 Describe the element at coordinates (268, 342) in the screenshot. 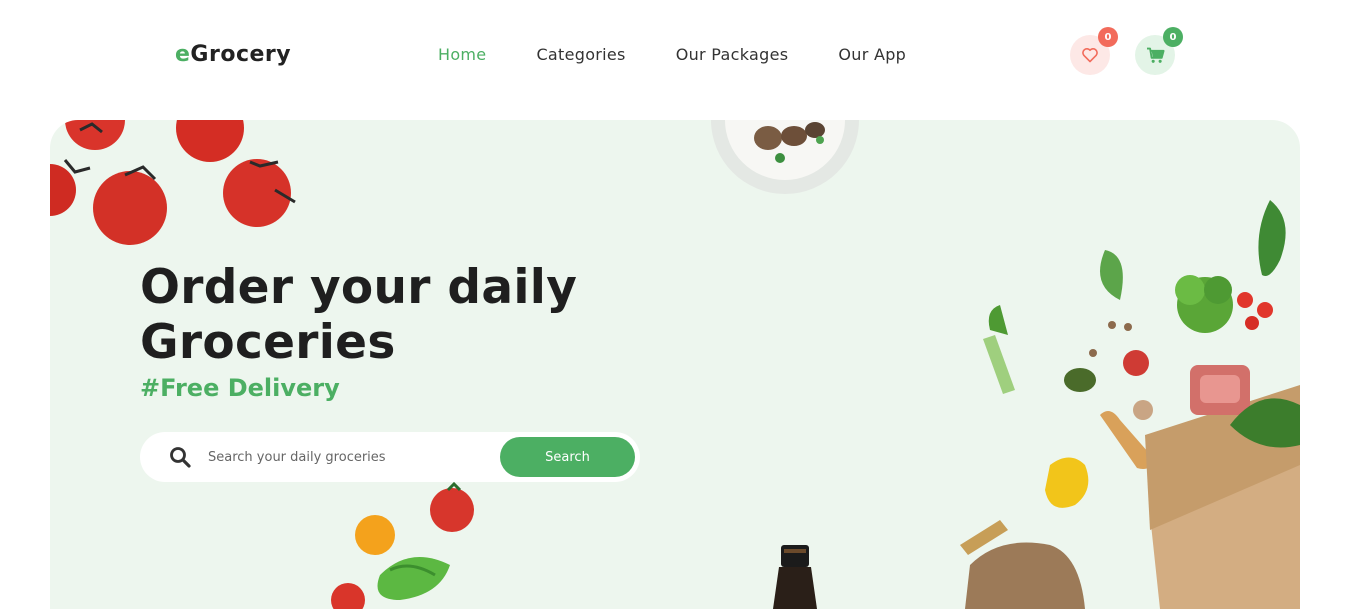

I see `hero-headline-line2: Groceries` at that location.